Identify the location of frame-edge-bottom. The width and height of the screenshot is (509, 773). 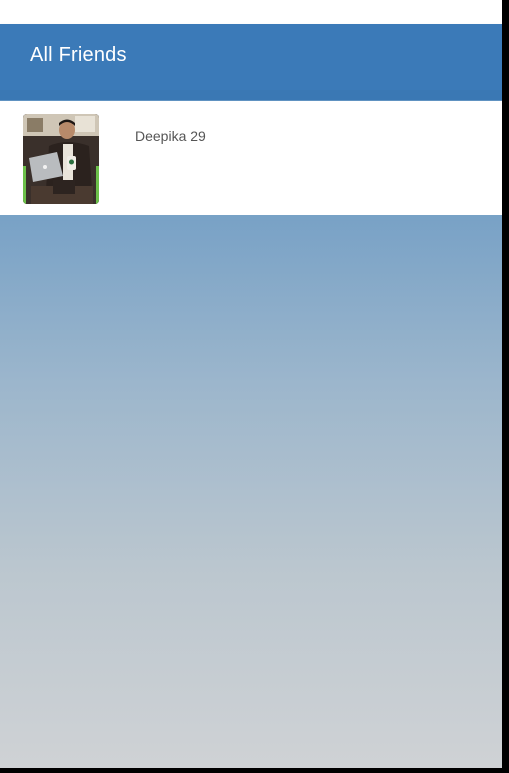
(254, 770).